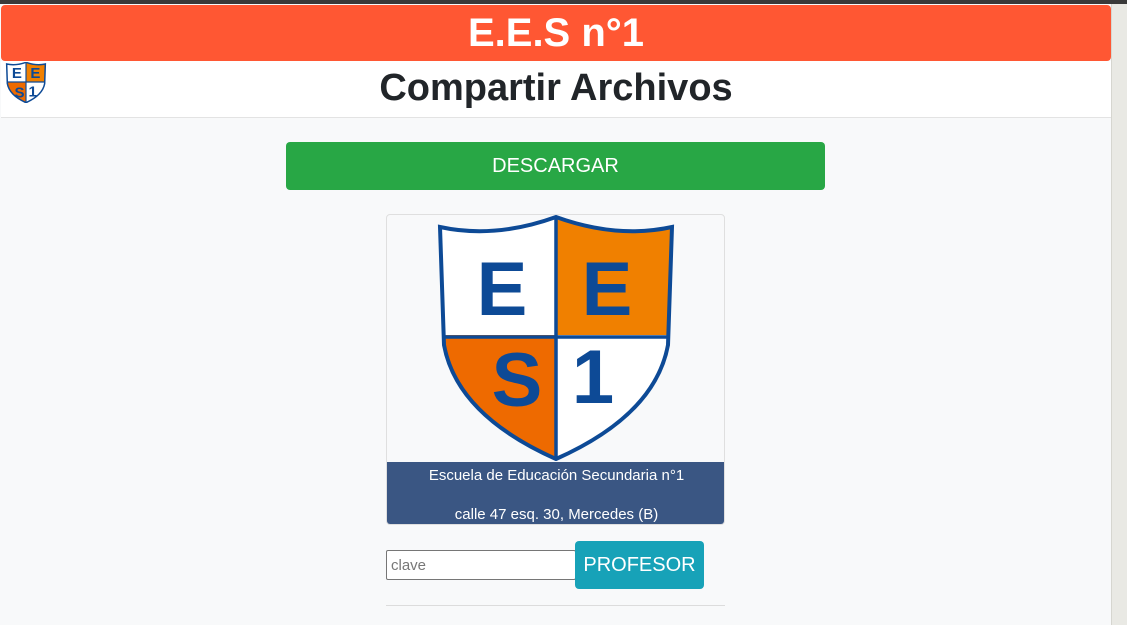 The image size is (1127, 625). Describe the element at coordinates (556, 338) in the screenshot. I see `school-shield-icon: E E S 1` at that location.